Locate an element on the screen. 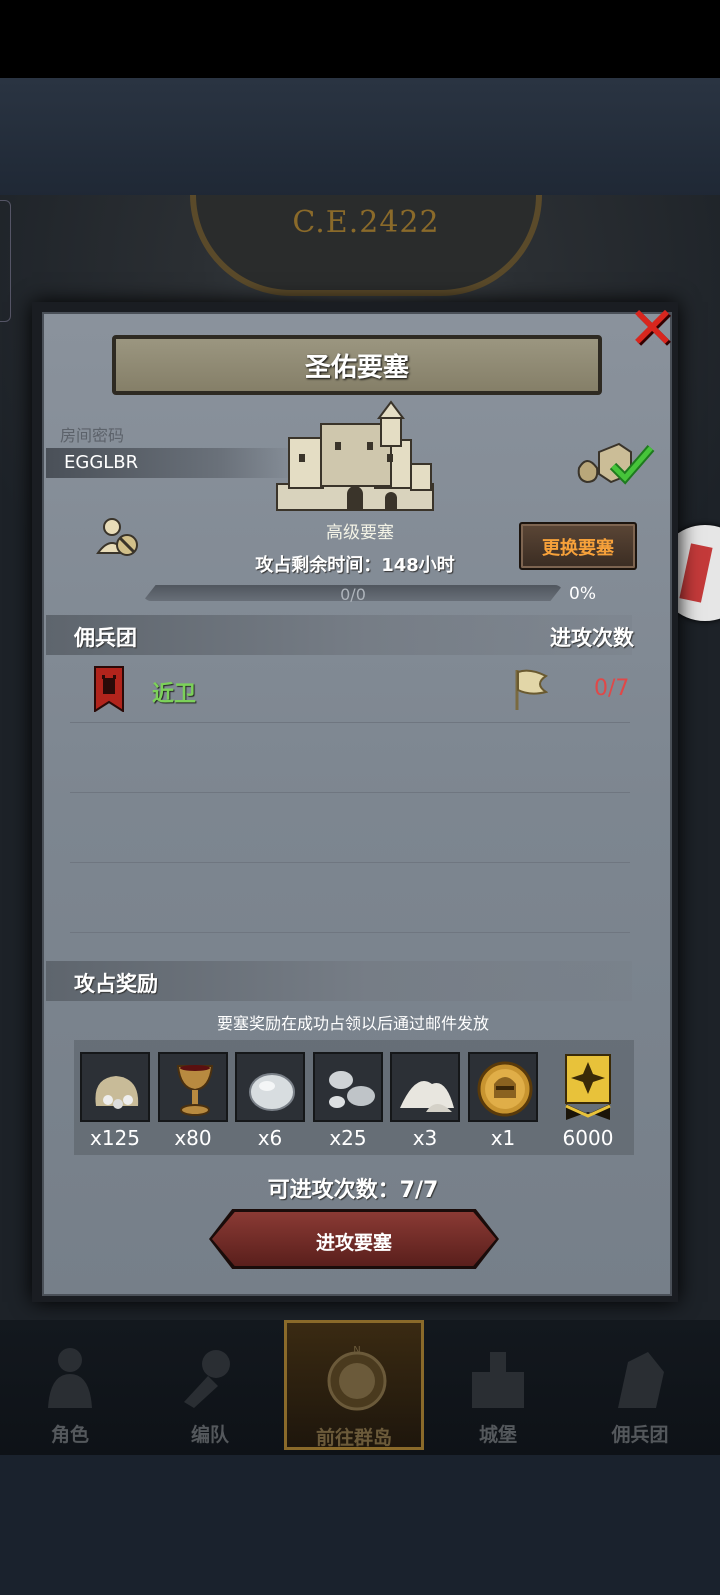  reward-qty: 6000 is located at coordinates (588, 1138).